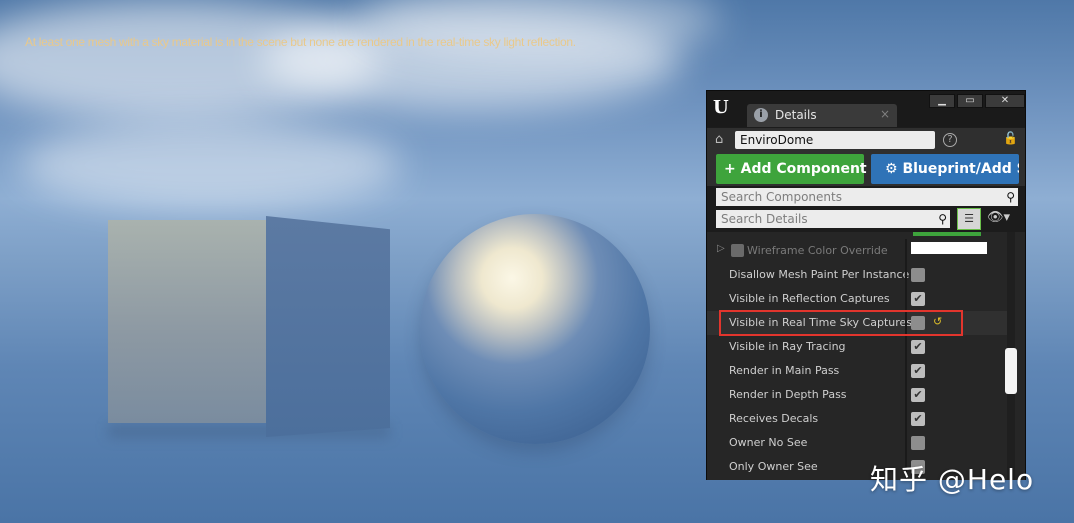  Describe the element at coordinates (764, 219) in the screenshot. I see `search-details-placeholder: Search Details` at that location.